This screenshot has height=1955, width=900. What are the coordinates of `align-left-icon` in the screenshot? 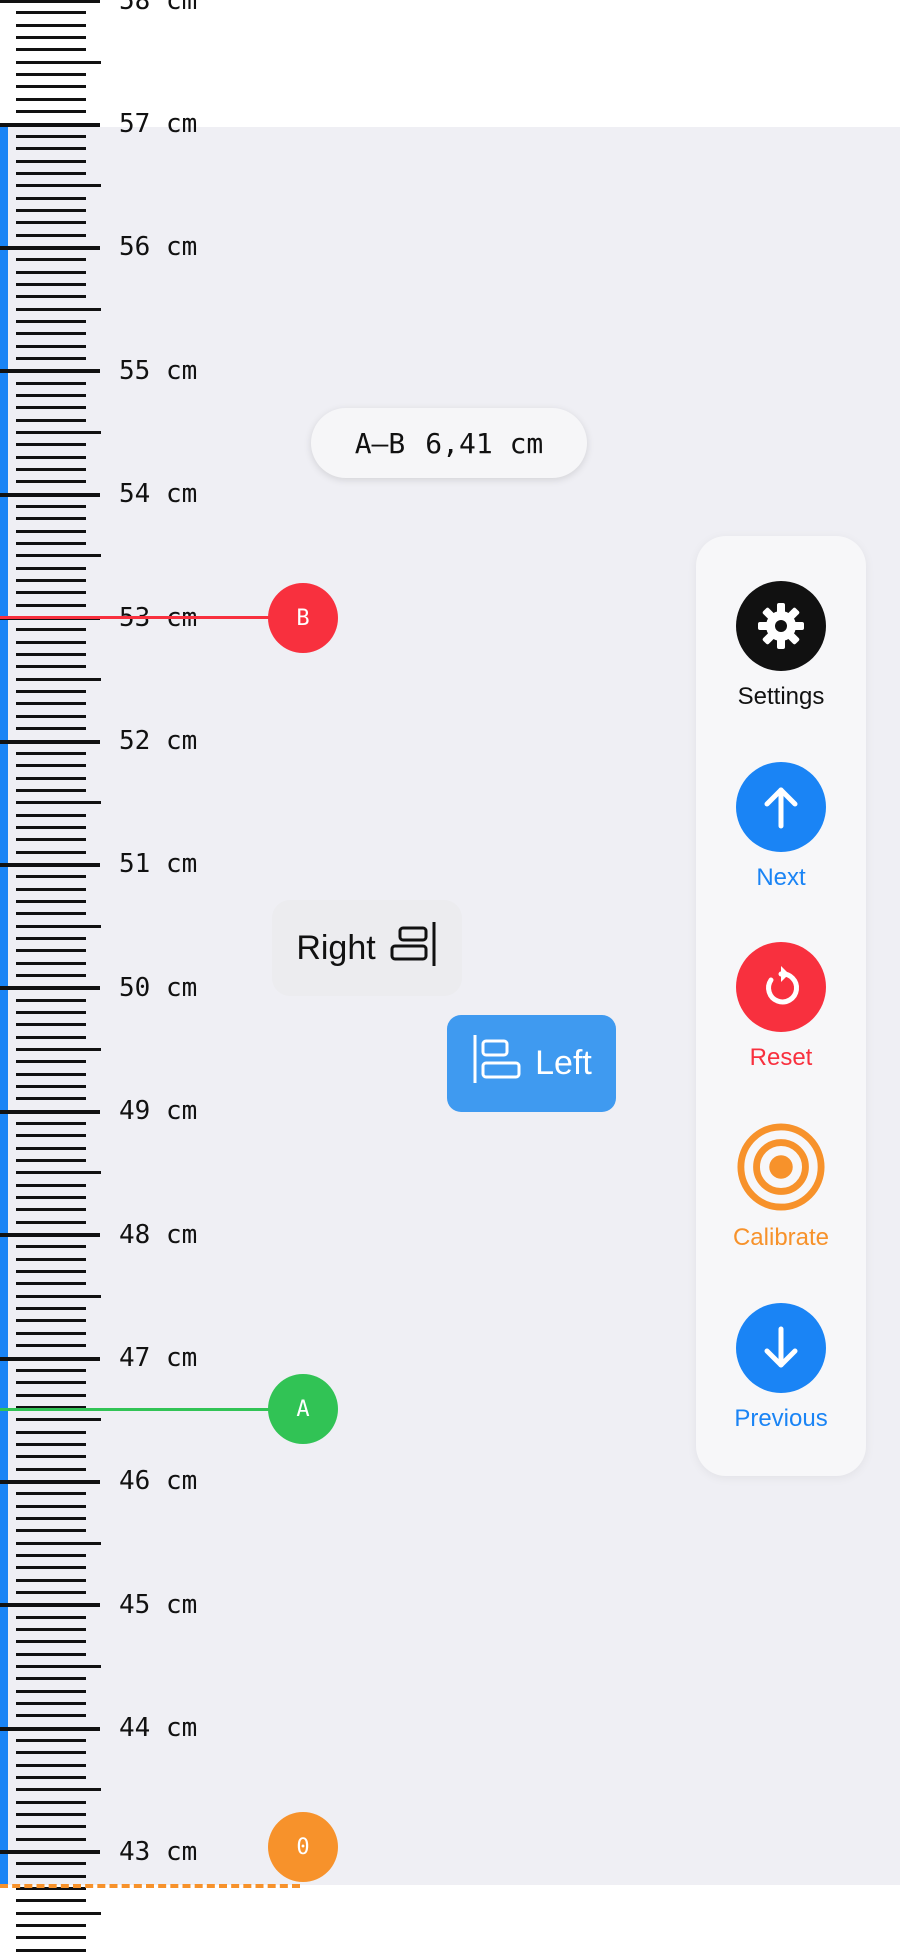 It's located at (497, 1063).